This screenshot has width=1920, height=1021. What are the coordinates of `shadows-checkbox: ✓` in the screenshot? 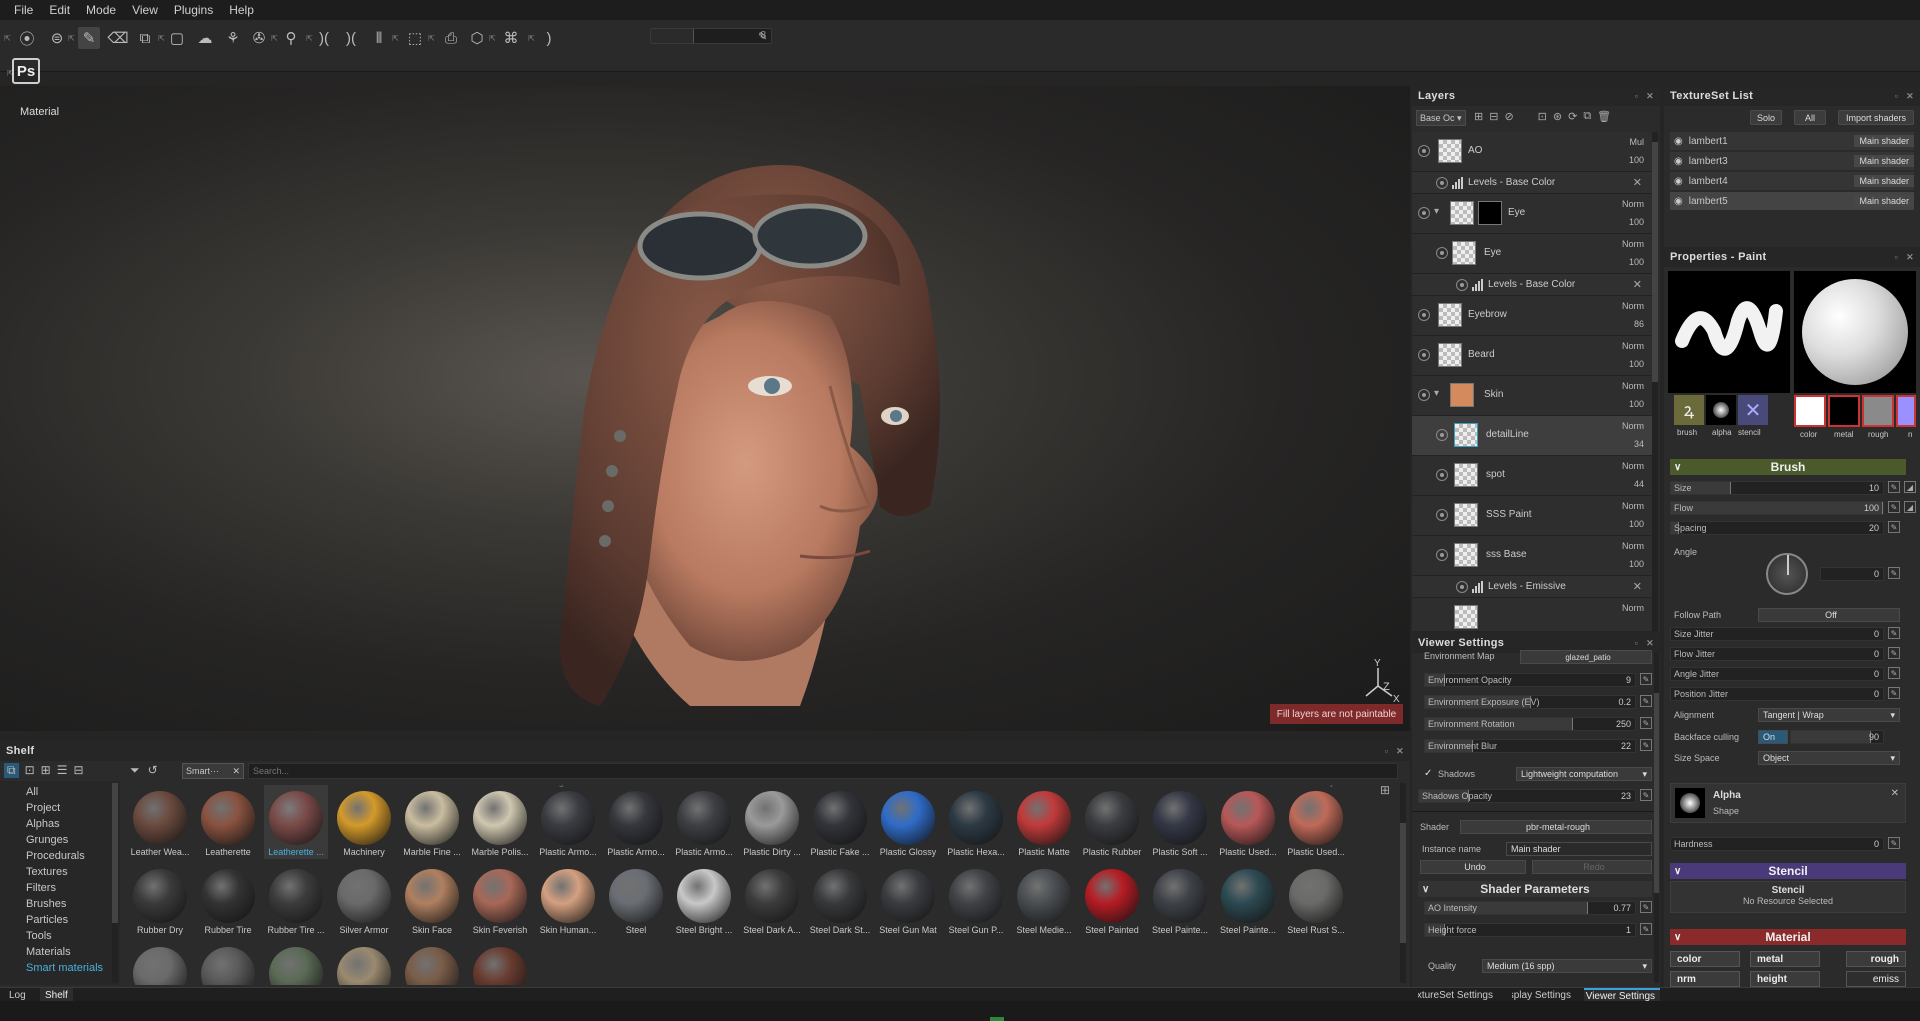 It's located at (1428, 773).